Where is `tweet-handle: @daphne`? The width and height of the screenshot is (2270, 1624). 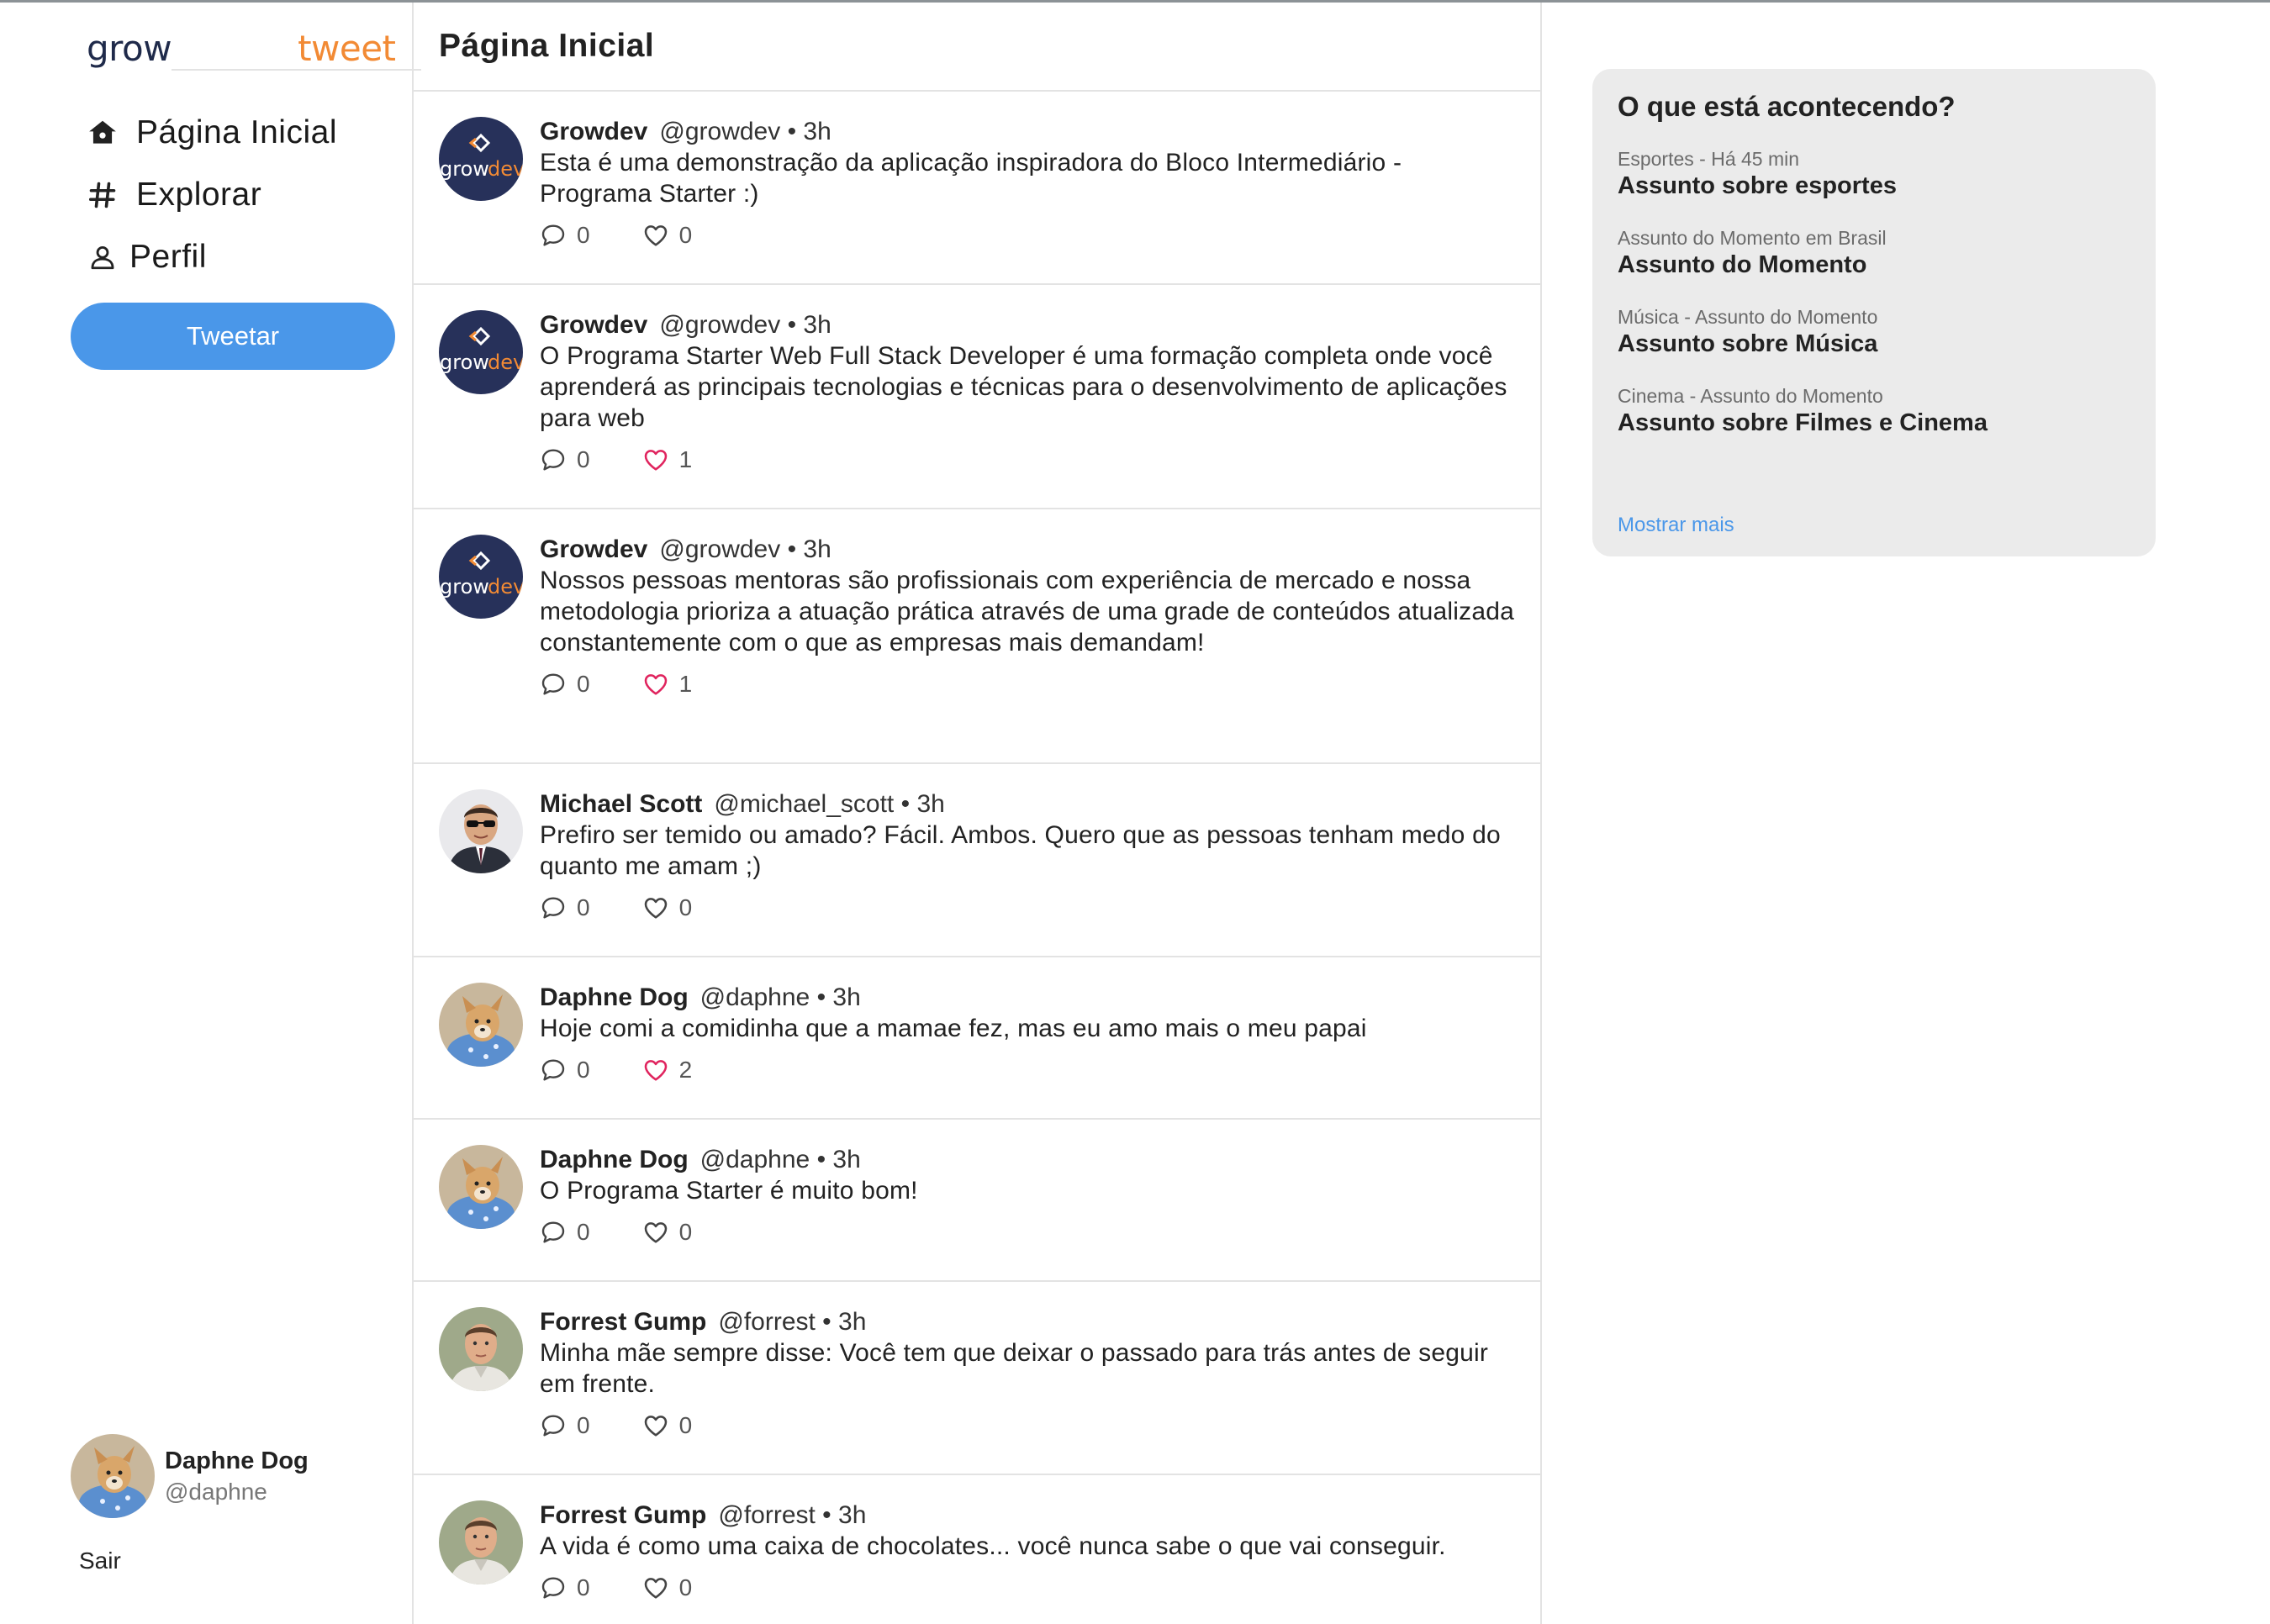
tweet-handle: @daphne is located at coordinates (754, 1159).